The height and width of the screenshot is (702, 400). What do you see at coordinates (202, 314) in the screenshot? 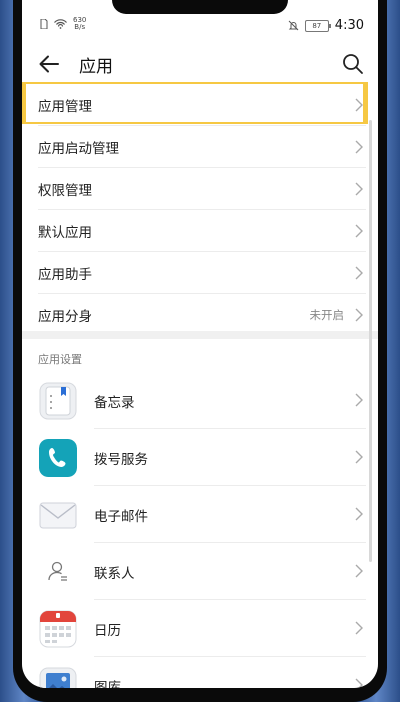
I see `menu-item-app-twin: 应用分身 未开启` at bounding box center [202, 314].